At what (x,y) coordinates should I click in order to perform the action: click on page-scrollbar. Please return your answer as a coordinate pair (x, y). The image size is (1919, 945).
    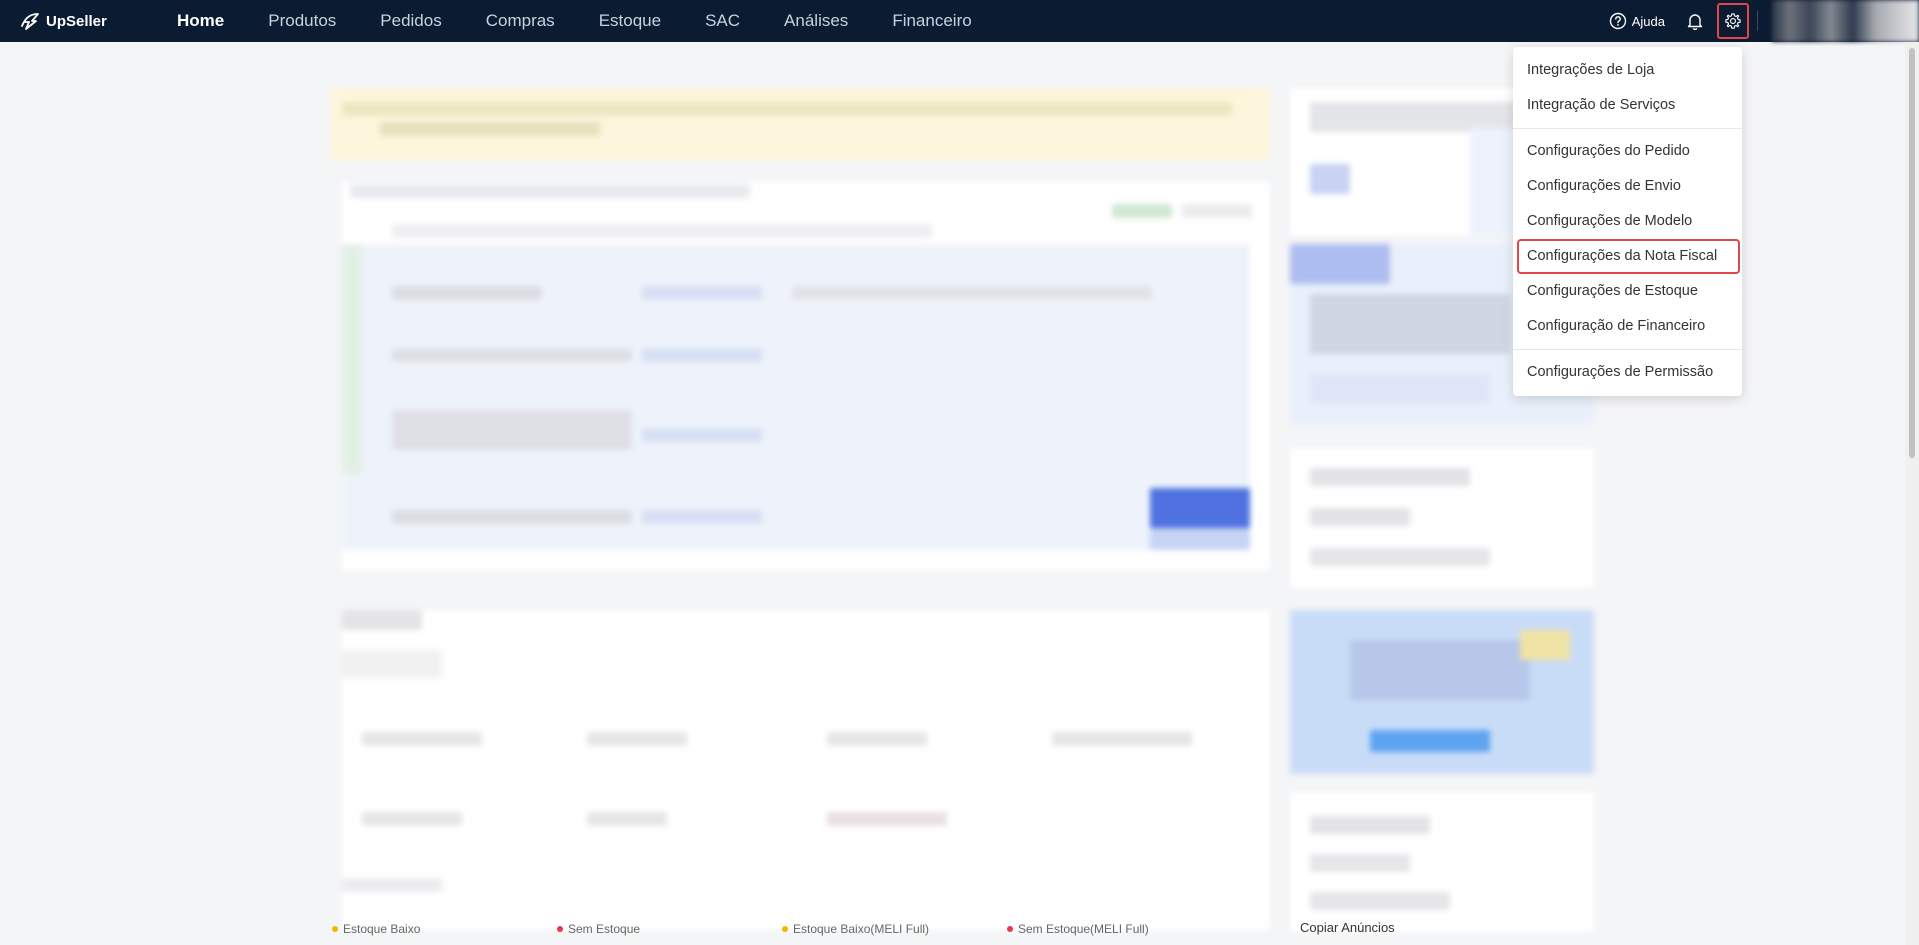
    Looking at the image, I should click on (1912, 493).